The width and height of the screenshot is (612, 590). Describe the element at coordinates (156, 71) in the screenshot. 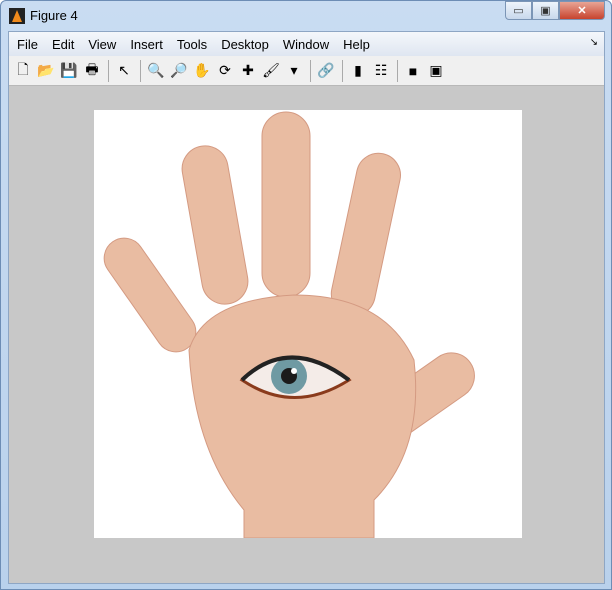

I see `zoom-in-icon: 🔍` at that location.